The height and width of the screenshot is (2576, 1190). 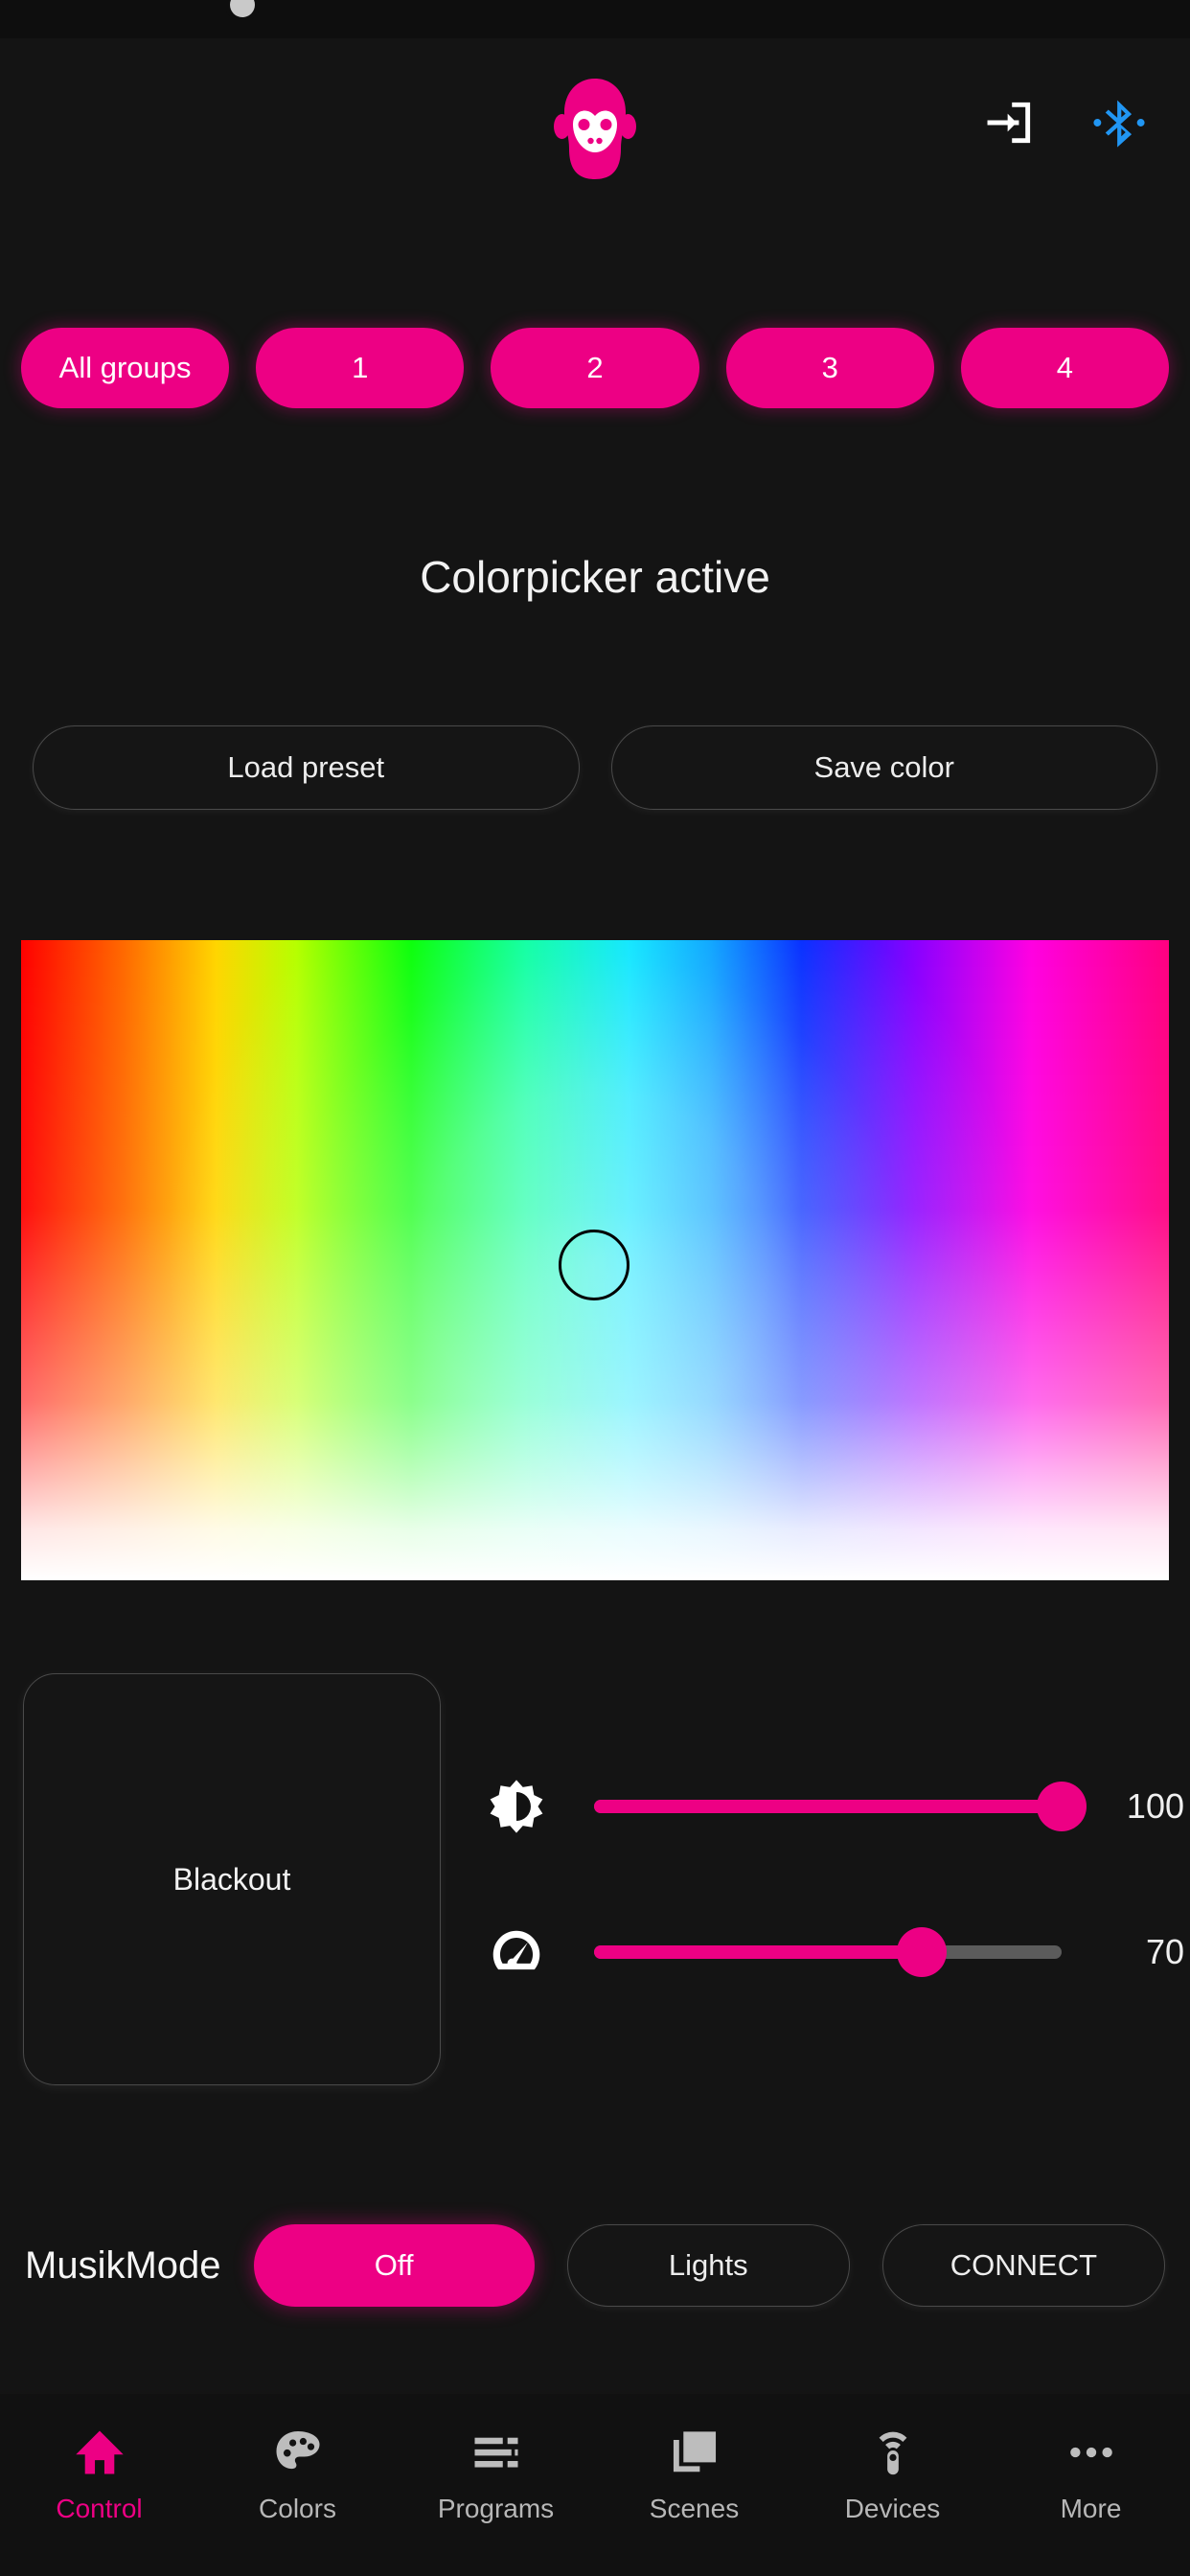 What do you see at coordinates (243, 8) in the screenshot?
I see `camera-punch-hole-icon` at bounding box center [243, 8].